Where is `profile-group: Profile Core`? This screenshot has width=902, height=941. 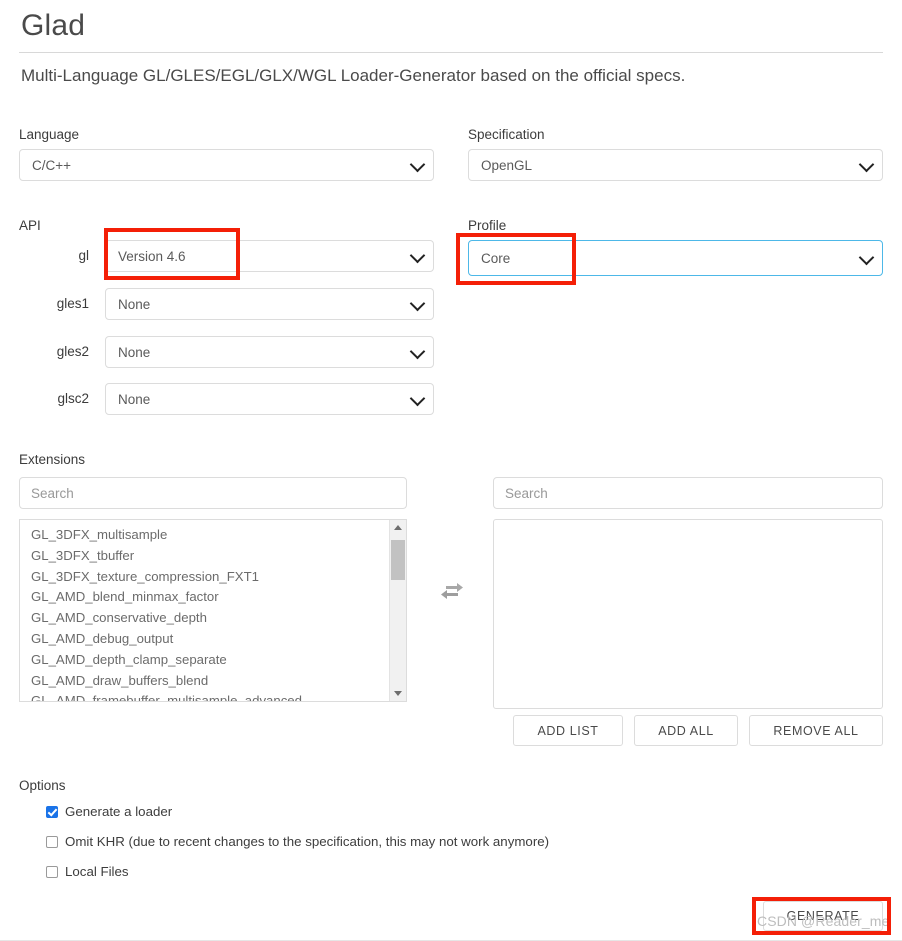
profile-group: Profile Core is located at coordinates (675, 247).